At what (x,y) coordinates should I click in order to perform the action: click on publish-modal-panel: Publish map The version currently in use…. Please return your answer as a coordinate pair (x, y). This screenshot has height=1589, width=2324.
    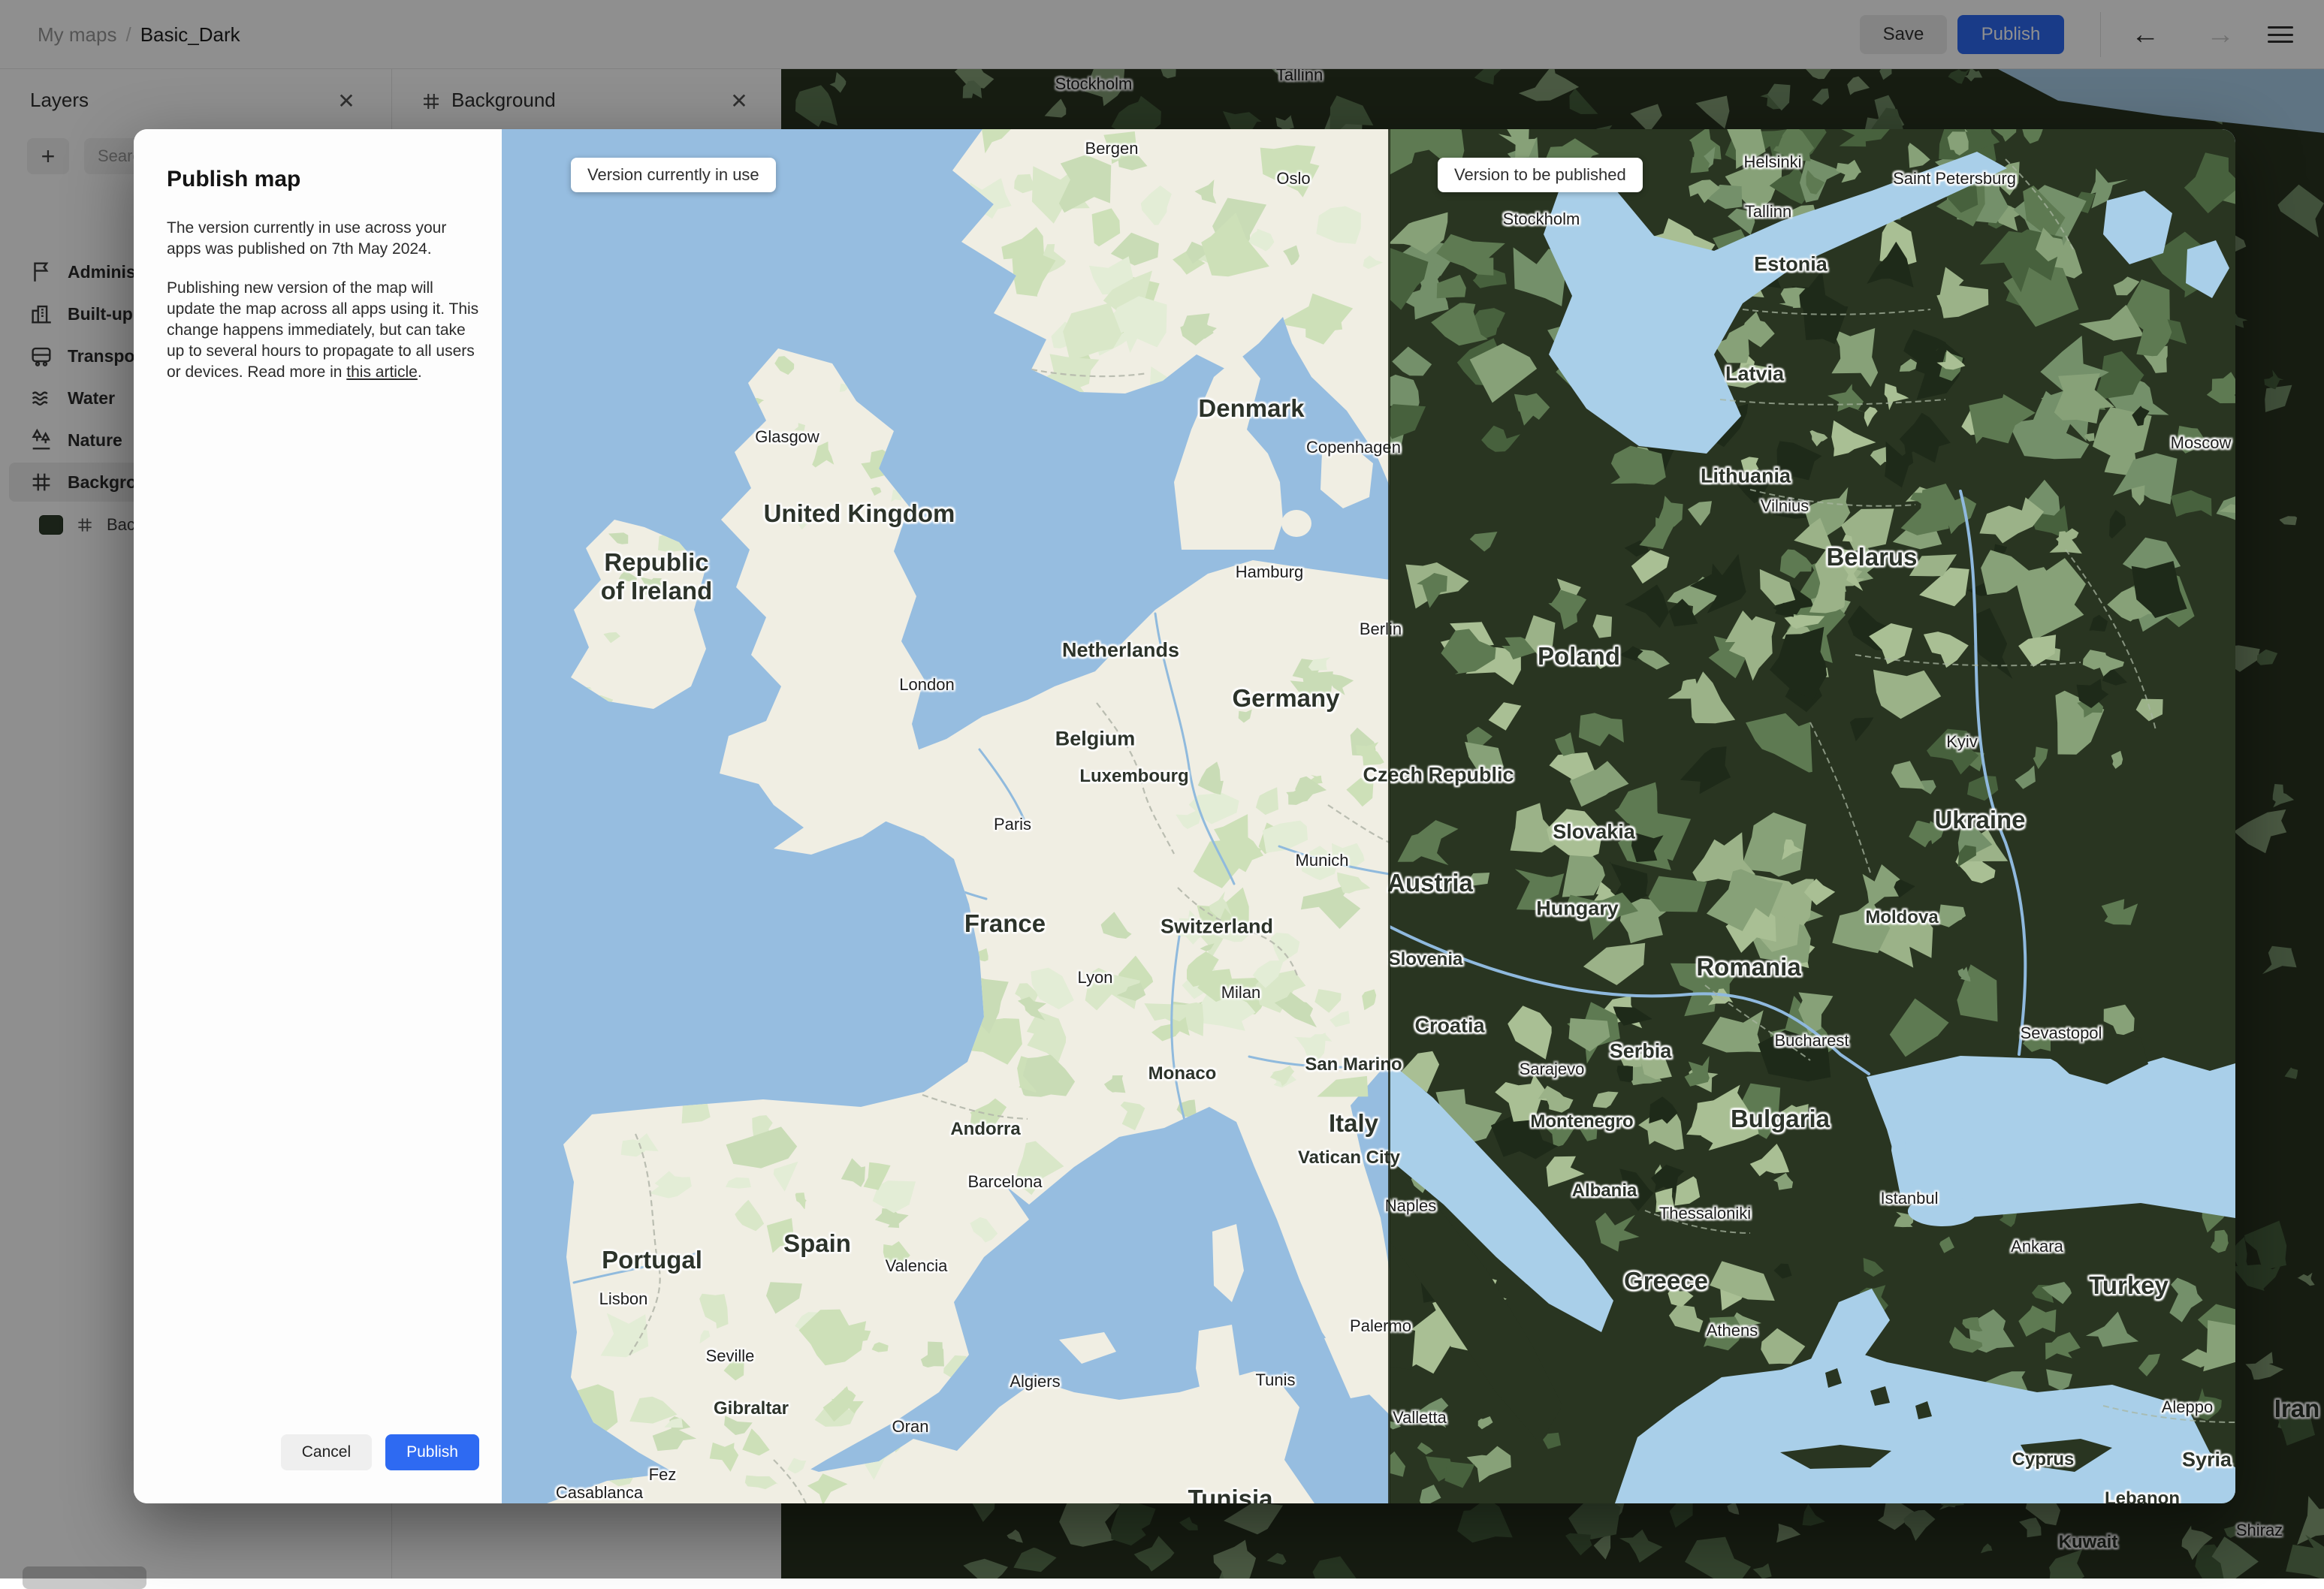
    Looking at the image, I should click on (318, 816).